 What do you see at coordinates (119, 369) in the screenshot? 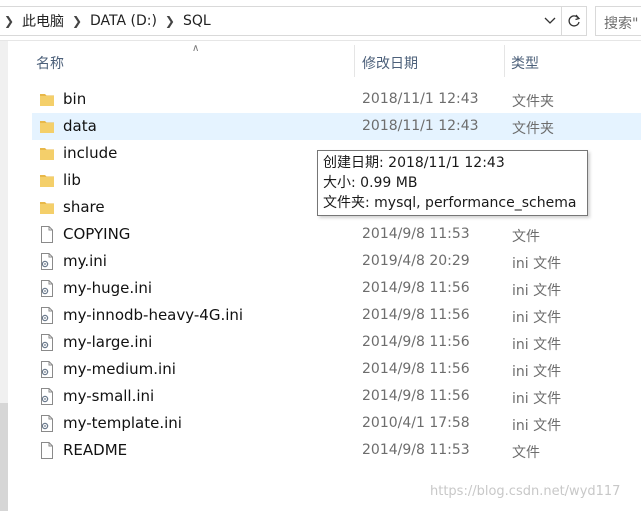
I see `file-name: my-medium.ini` at bounding box center [119, 369].